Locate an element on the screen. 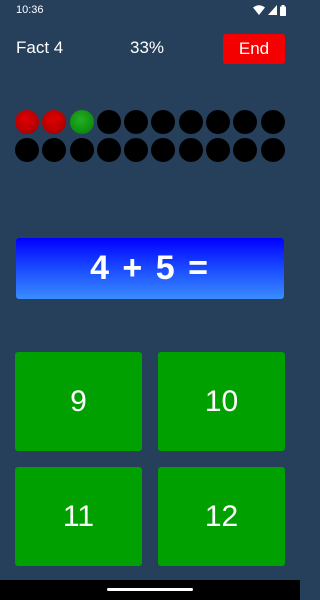 The image size is (320, 600). answer-button-2: 10 is located at coordinates (221, 401).